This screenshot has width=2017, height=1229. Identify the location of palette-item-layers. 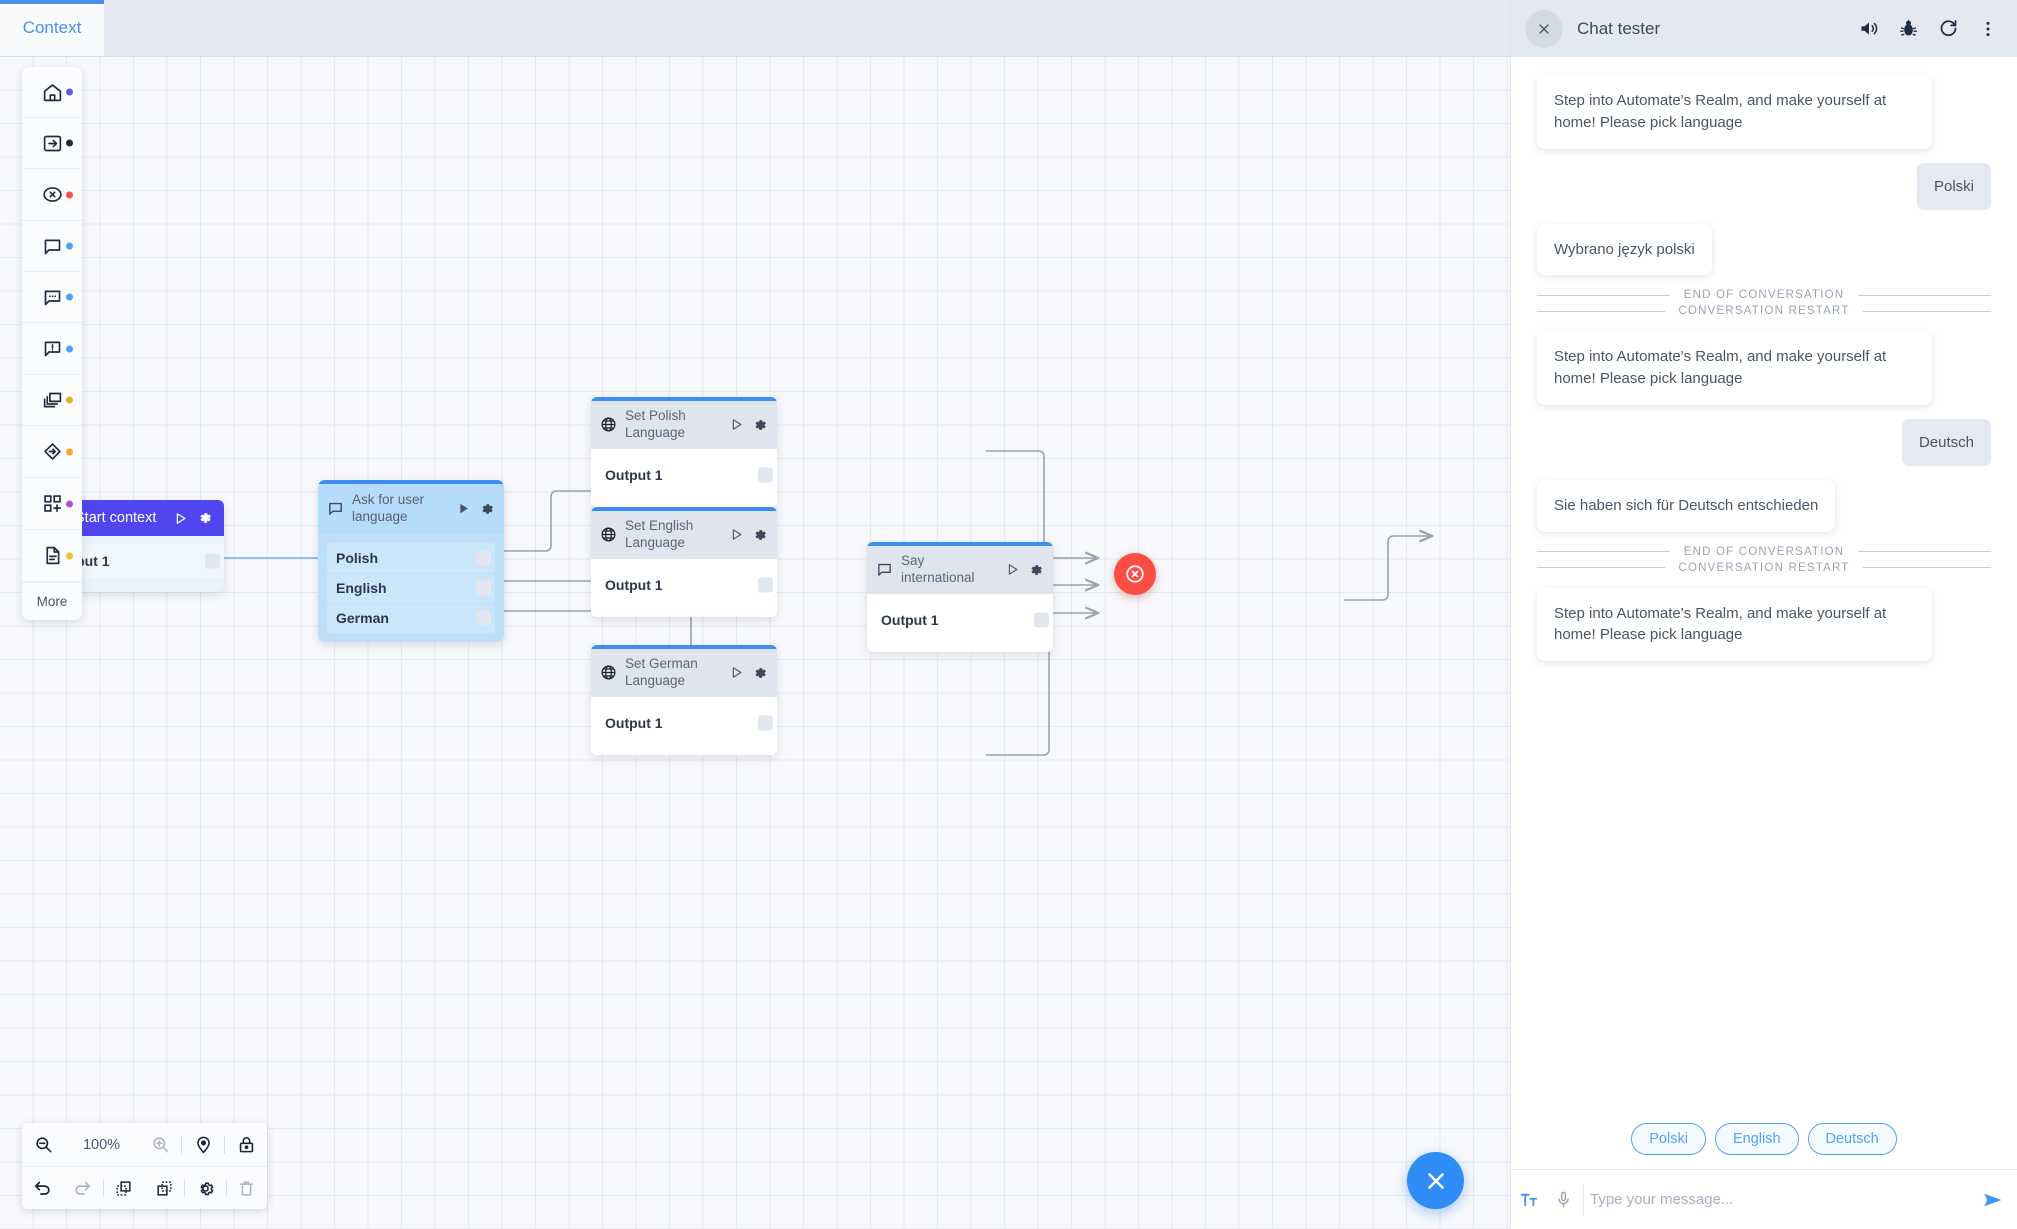
(52, 400).